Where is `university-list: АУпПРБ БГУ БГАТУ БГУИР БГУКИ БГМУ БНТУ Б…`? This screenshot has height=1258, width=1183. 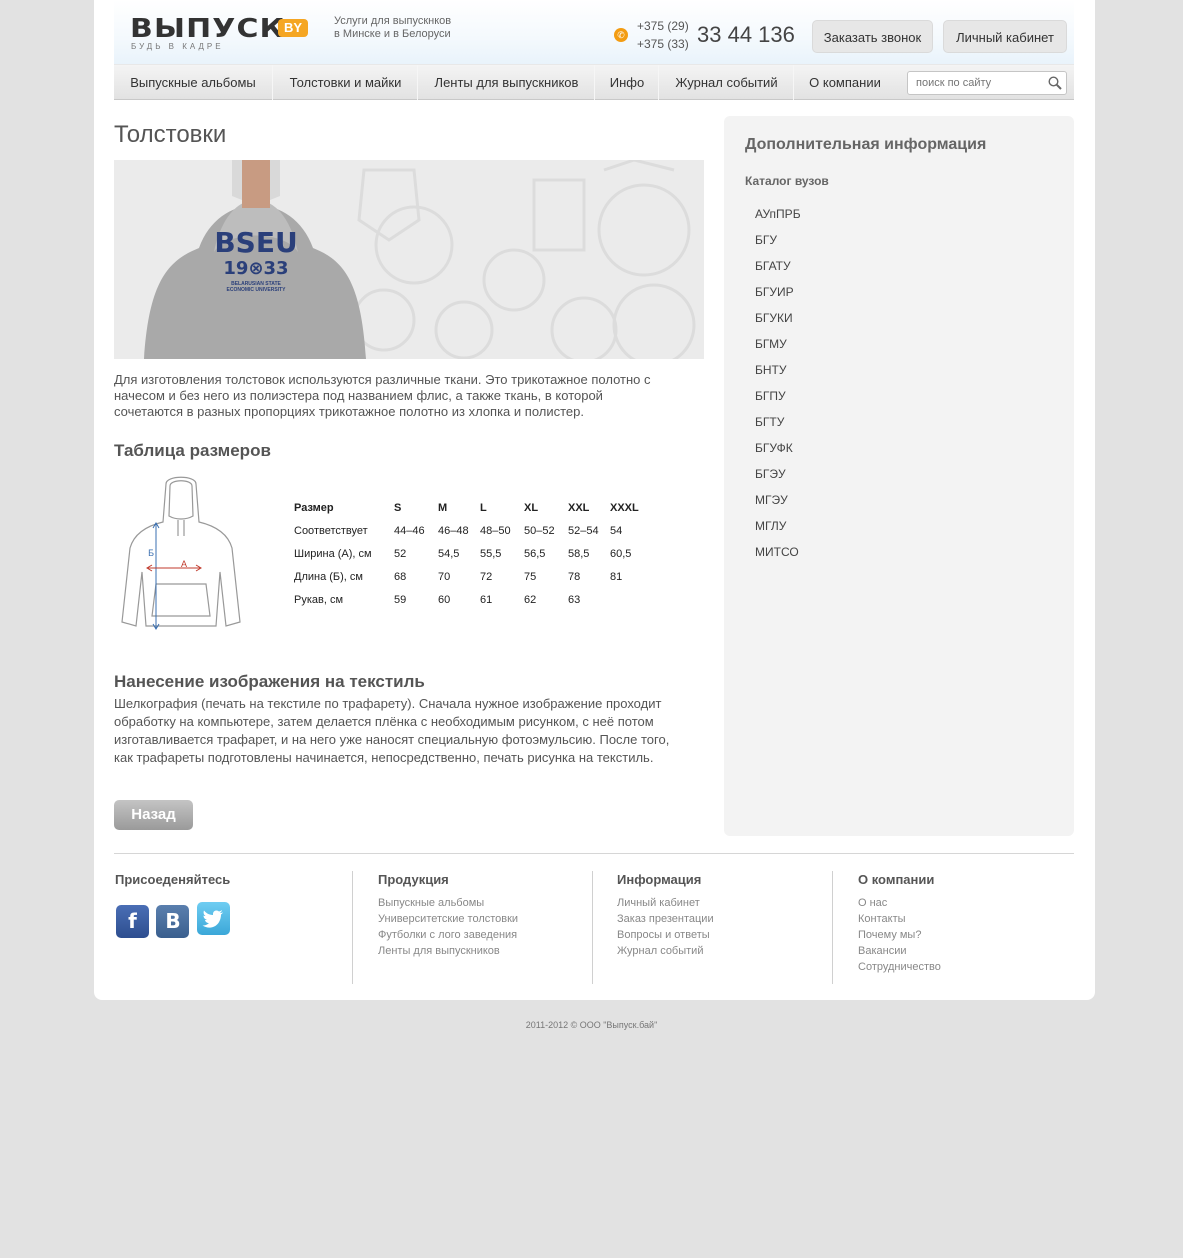 university-list: АУпПРБ БГУ БГАТУ БГУИР БГУКИ БГМУ БНТУ Б… is located at coordinates (778, 388).